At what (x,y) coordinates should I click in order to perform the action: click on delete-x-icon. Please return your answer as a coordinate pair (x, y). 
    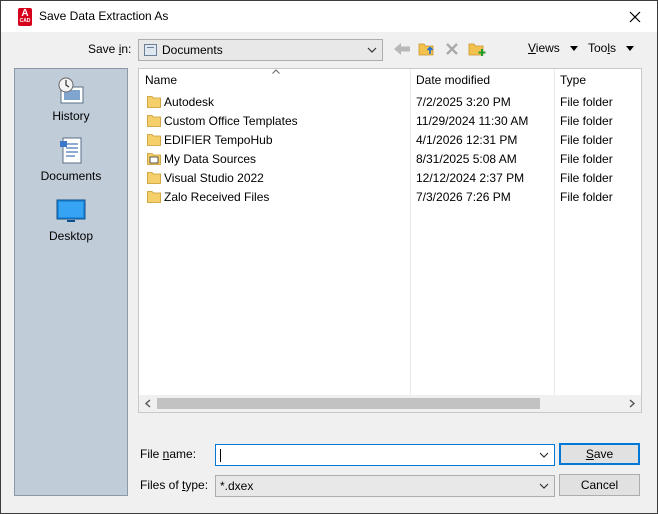
    Looking at the image, I should click on (452, 49).